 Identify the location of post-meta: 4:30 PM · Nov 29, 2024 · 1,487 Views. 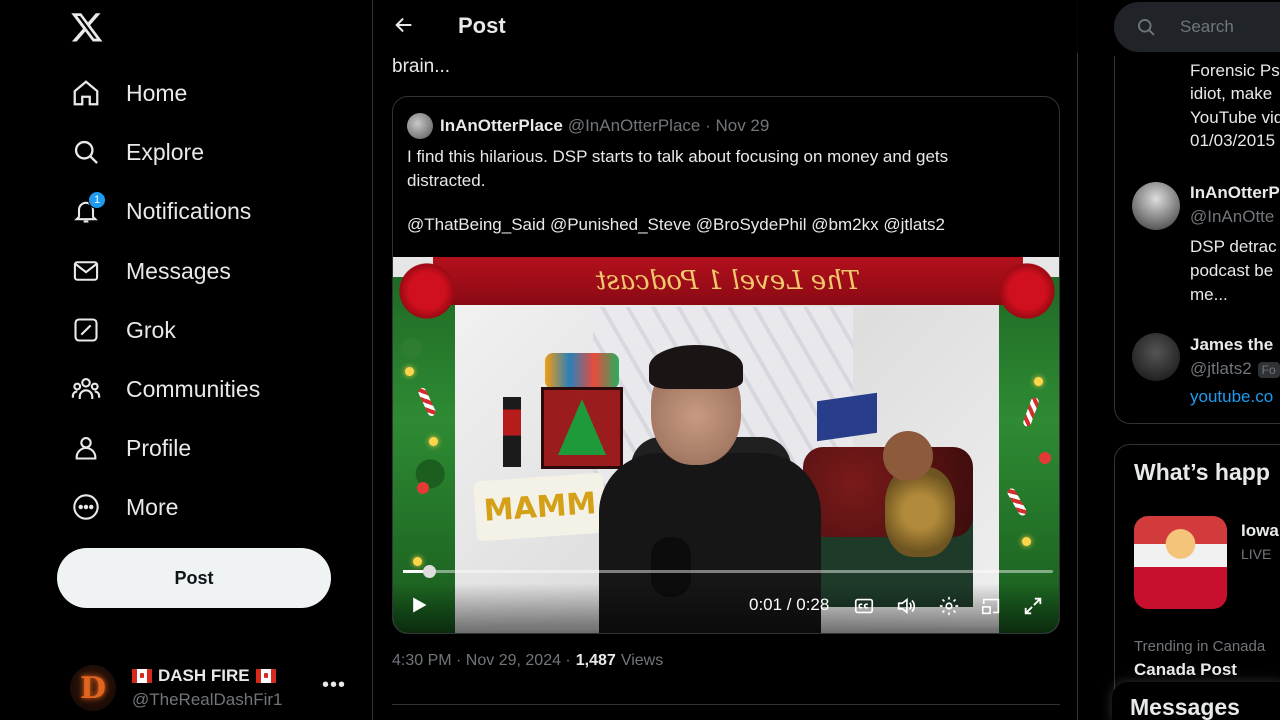
(527, 661).